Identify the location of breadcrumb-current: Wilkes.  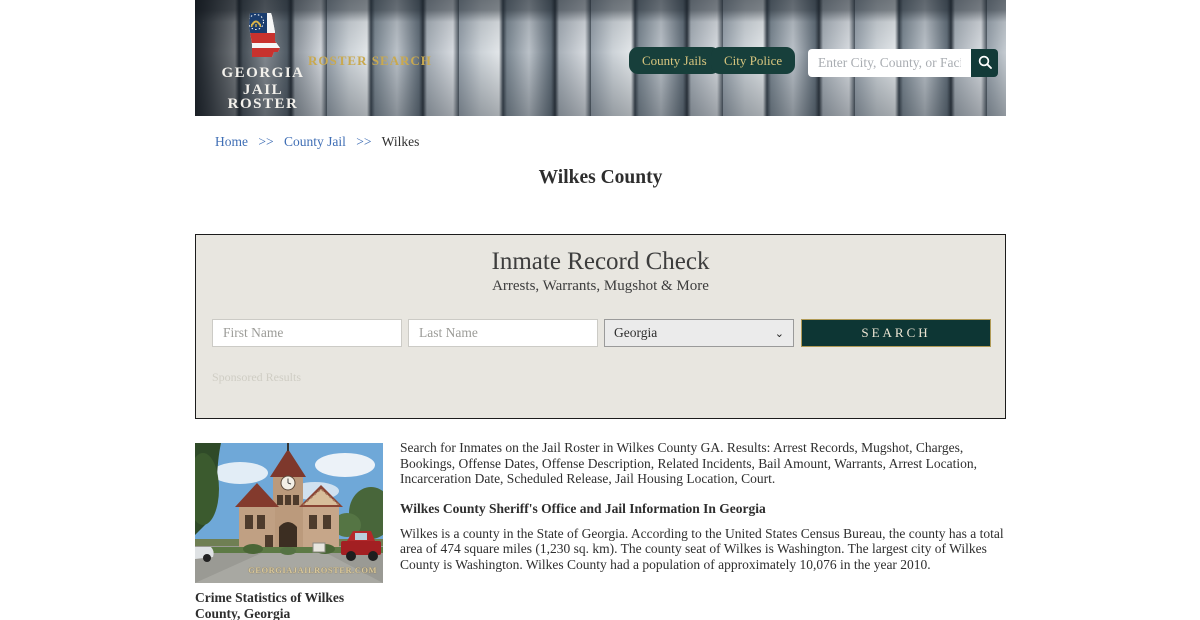
(400, 141).